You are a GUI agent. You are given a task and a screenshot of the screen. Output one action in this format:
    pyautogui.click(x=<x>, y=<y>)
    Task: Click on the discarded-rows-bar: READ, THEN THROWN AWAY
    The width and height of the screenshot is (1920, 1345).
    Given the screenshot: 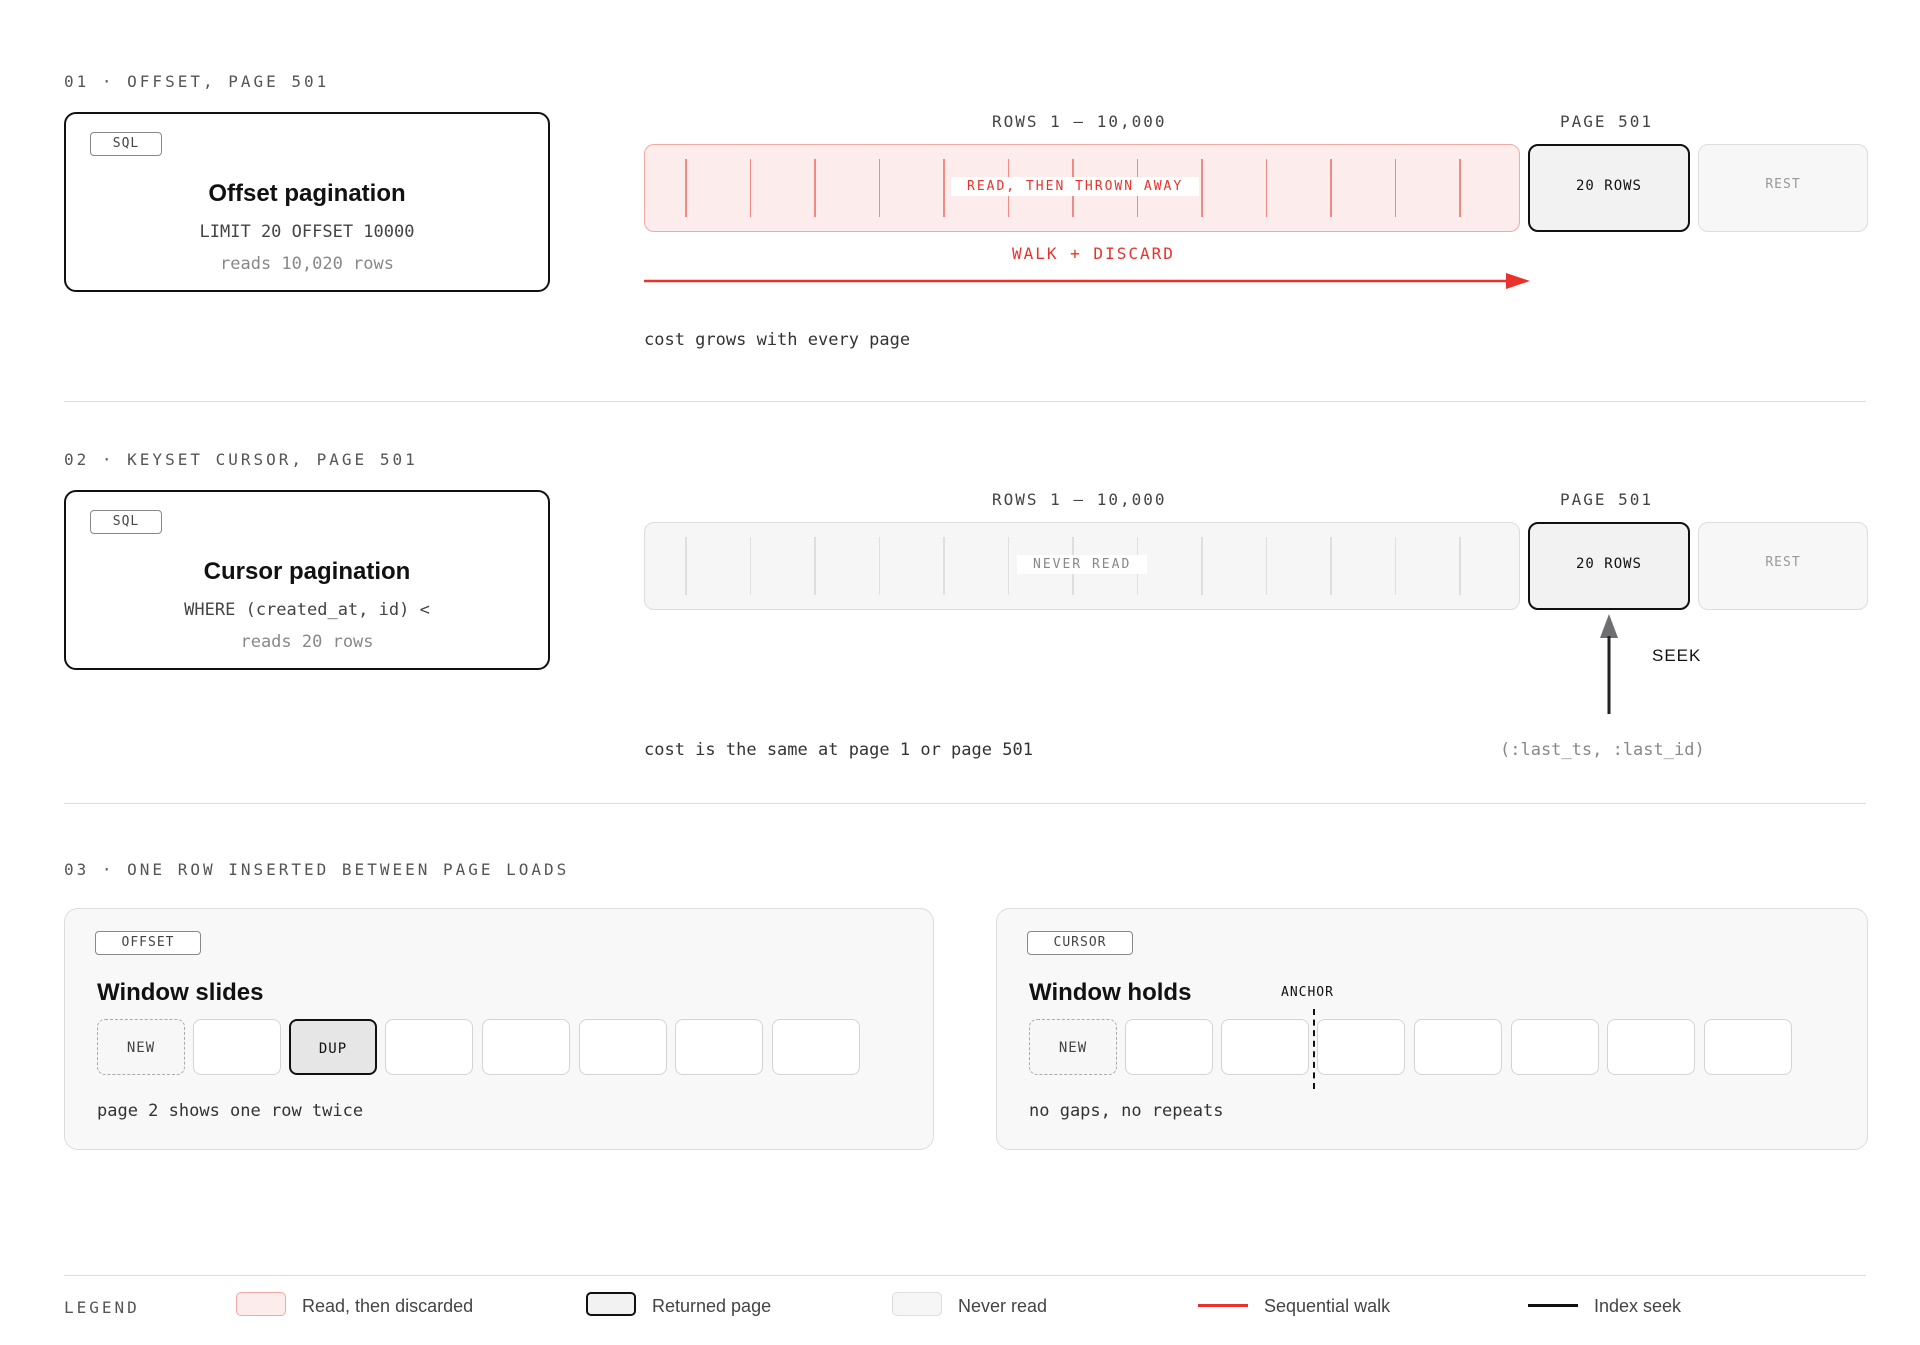 What is the action you would take?
    pyautogui.click(x=1082, y=188)
    